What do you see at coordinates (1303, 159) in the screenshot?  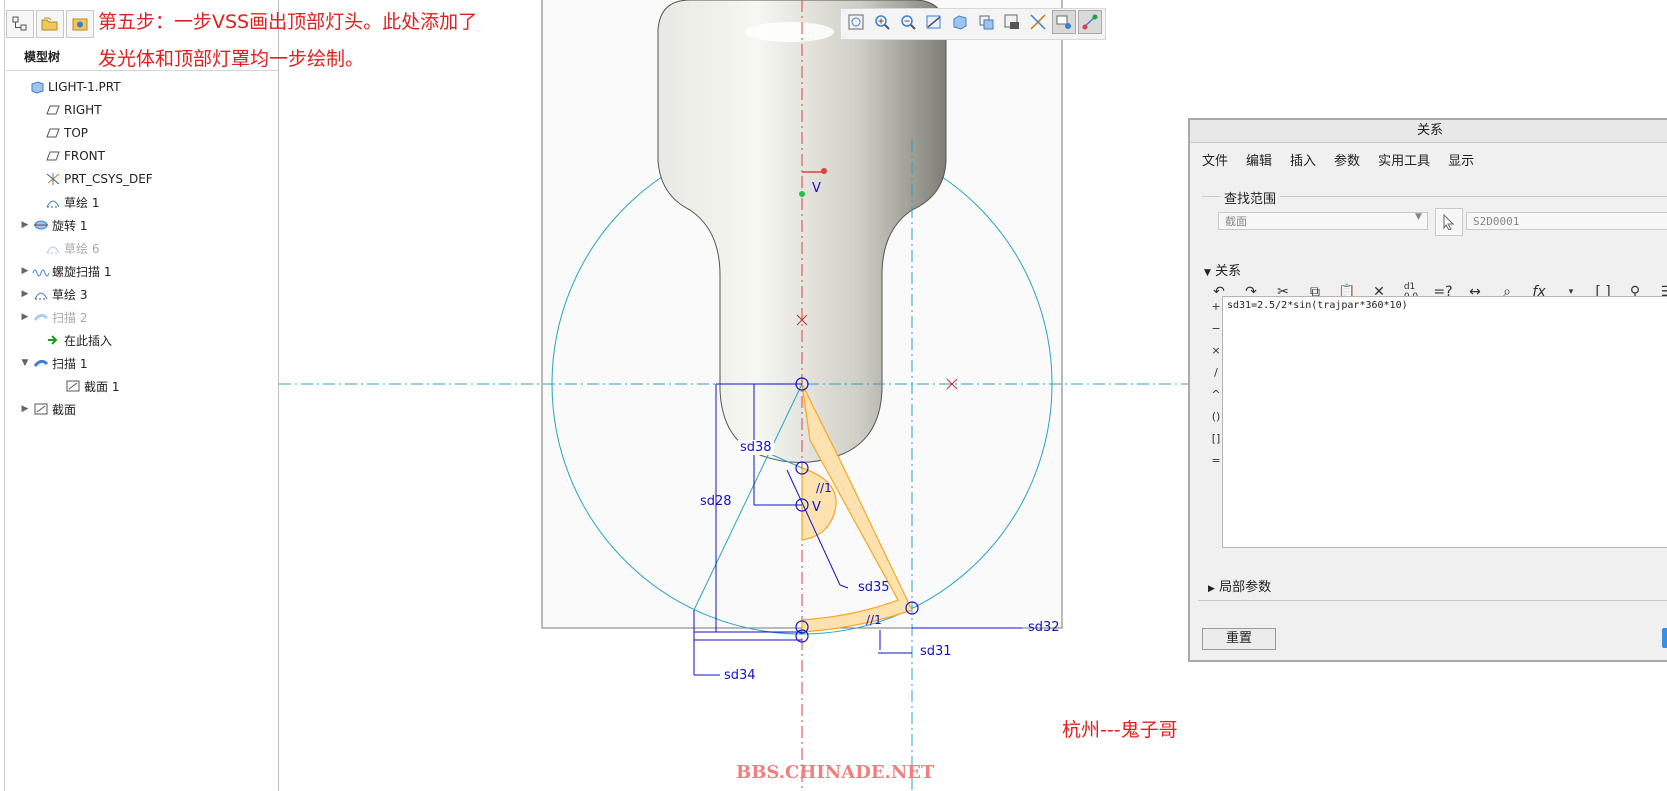 I see `menu-insert: 插入` at bounding box center [1303, 159].